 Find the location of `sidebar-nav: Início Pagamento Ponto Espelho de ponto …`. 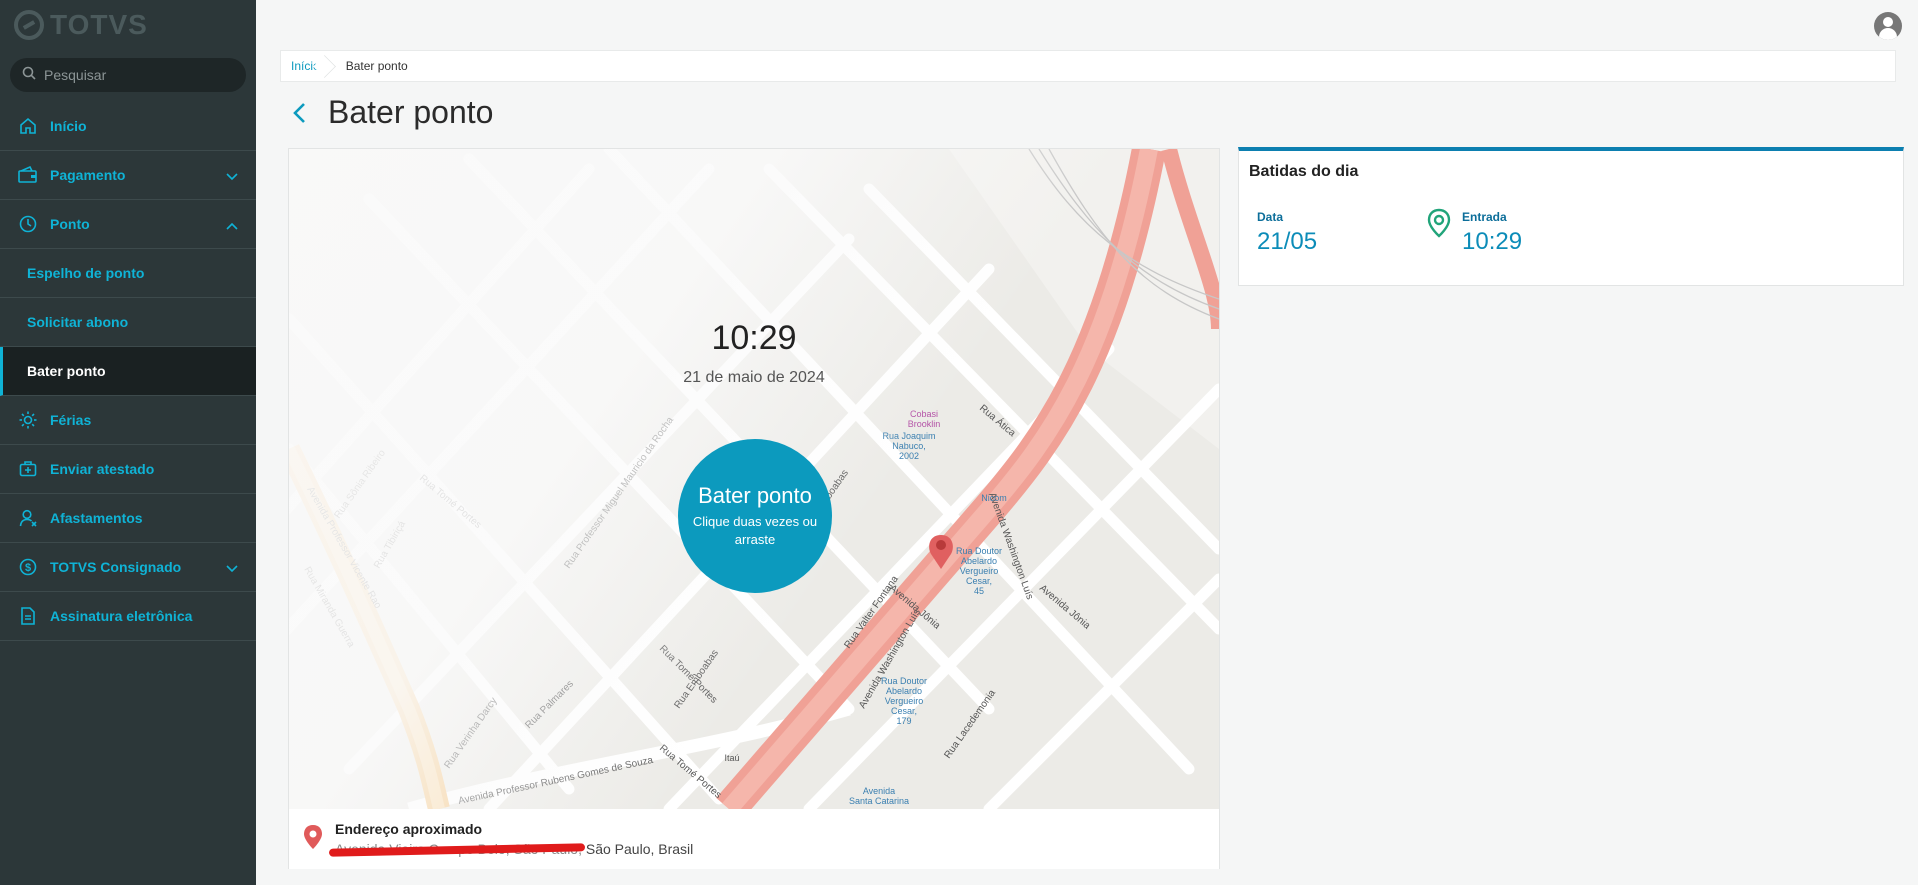

sidebar-nav: Início Pagamento Ponto Espelho de ponto … is located at coordinates (128, 371).